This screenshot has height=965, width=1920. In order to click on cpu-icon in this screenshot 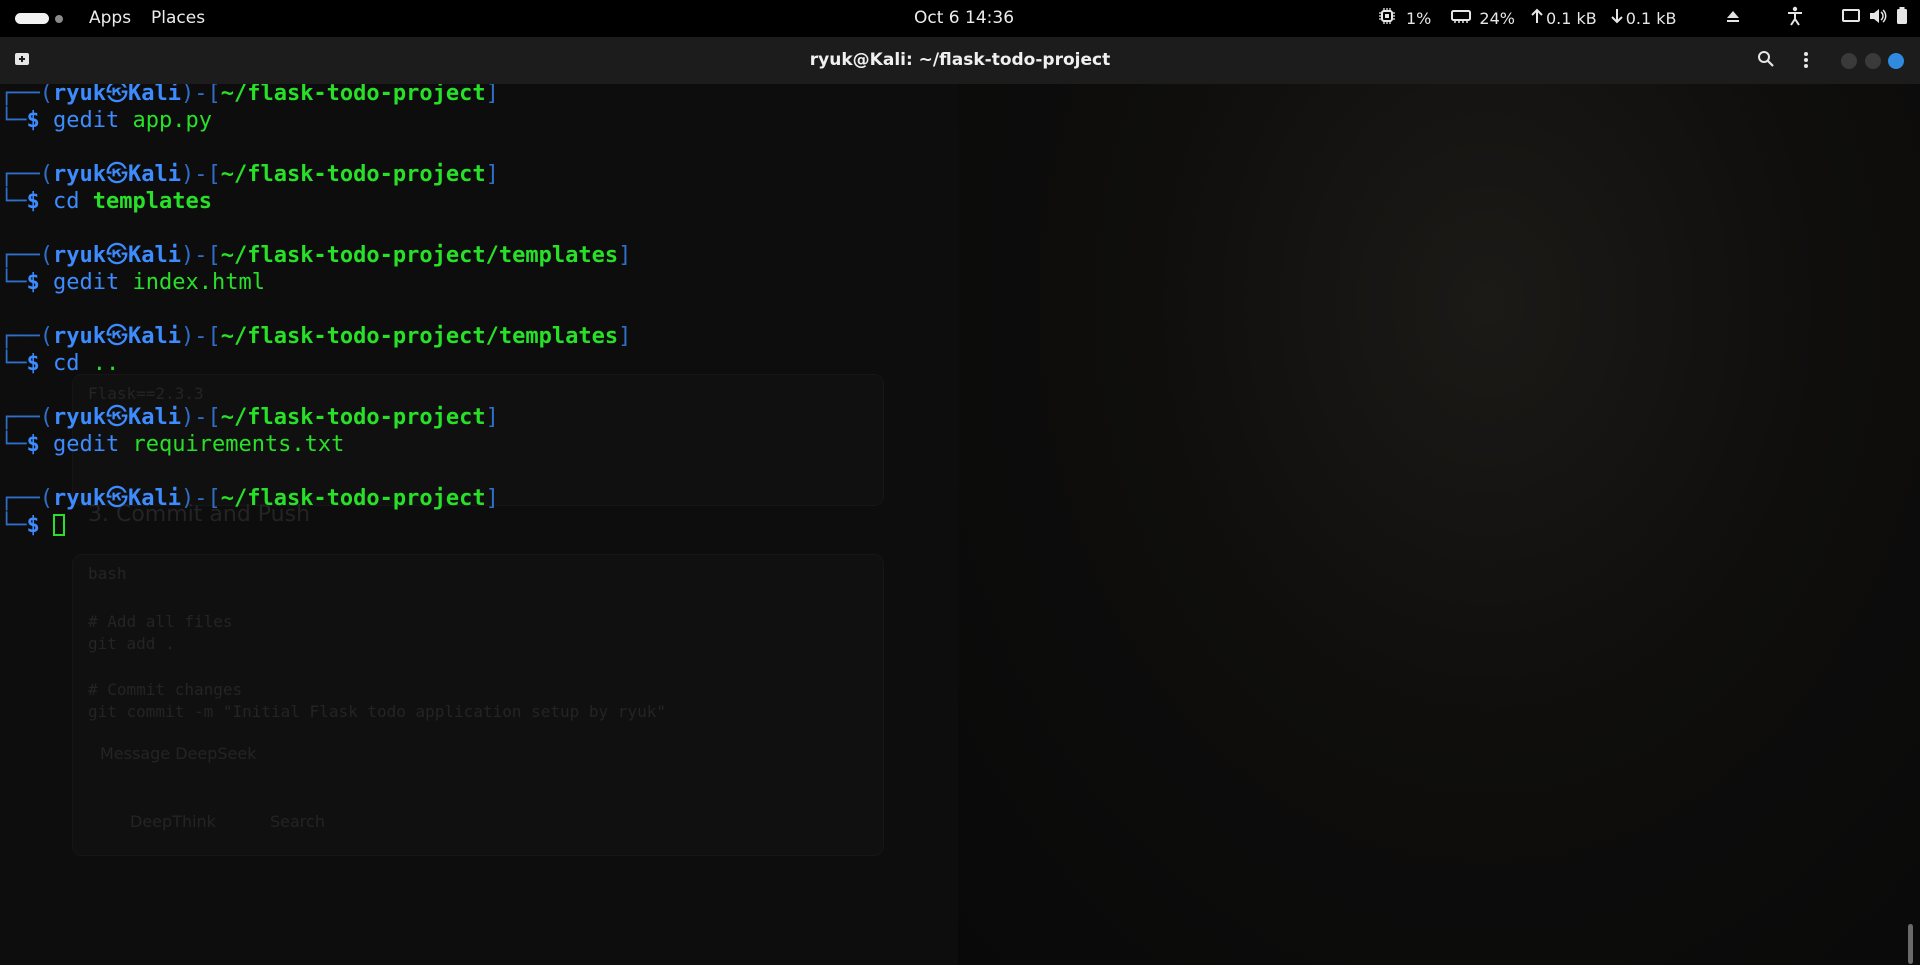, I will do `click(1387, 18)`.